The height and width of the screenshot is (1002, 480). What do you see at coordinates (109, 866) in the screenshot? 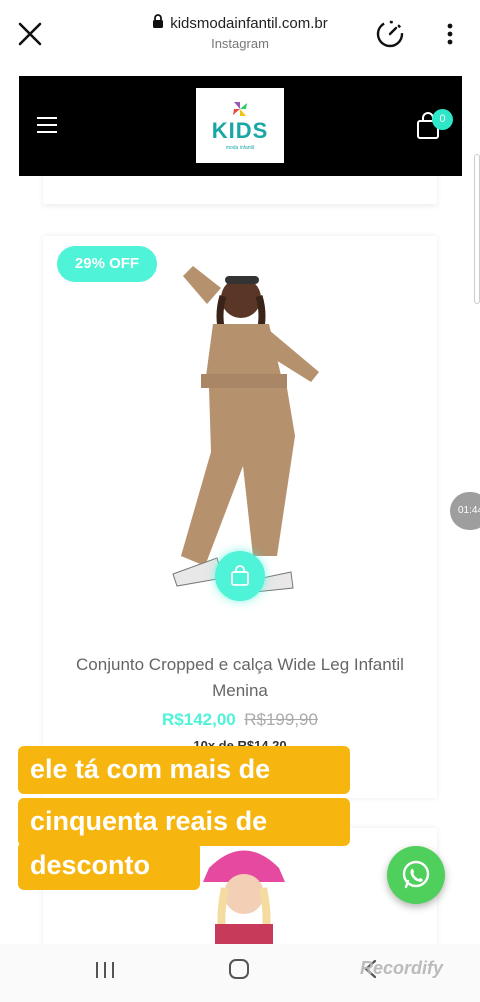
I see `video-caption-line-3: desconto` at bounding box center [109, 866].